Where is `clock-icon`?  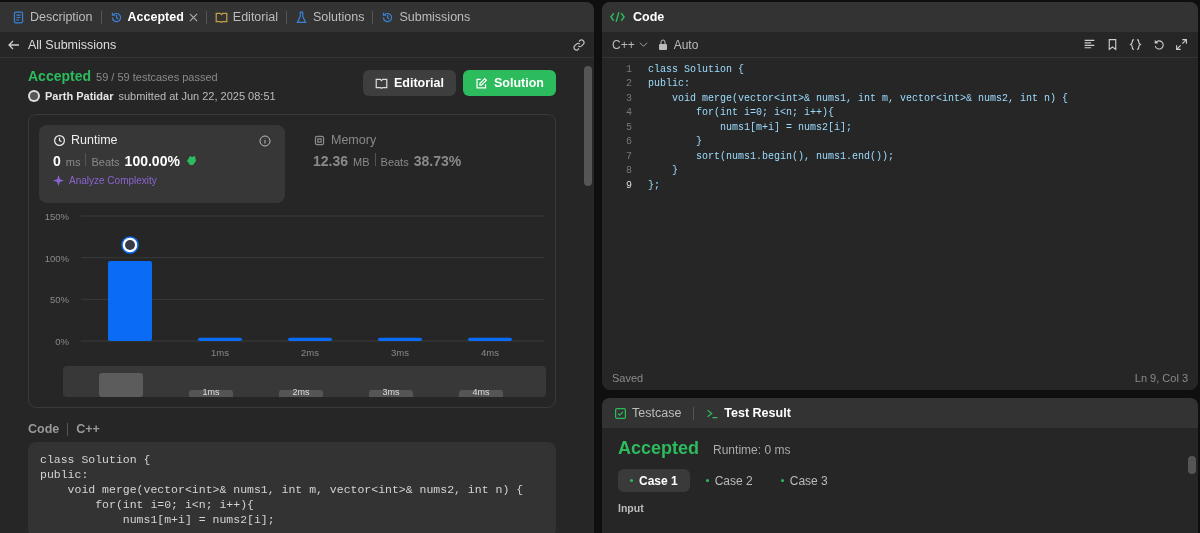
clock-icon is located at coordinates (59, 140).